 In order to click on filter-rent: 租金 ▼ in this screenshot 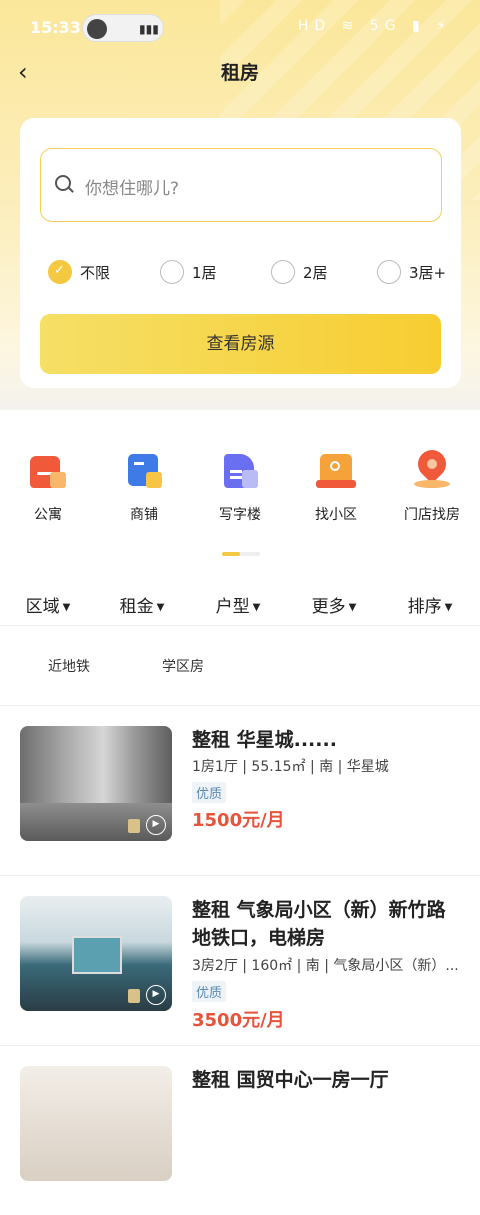, I will do `click(142, 604)`.